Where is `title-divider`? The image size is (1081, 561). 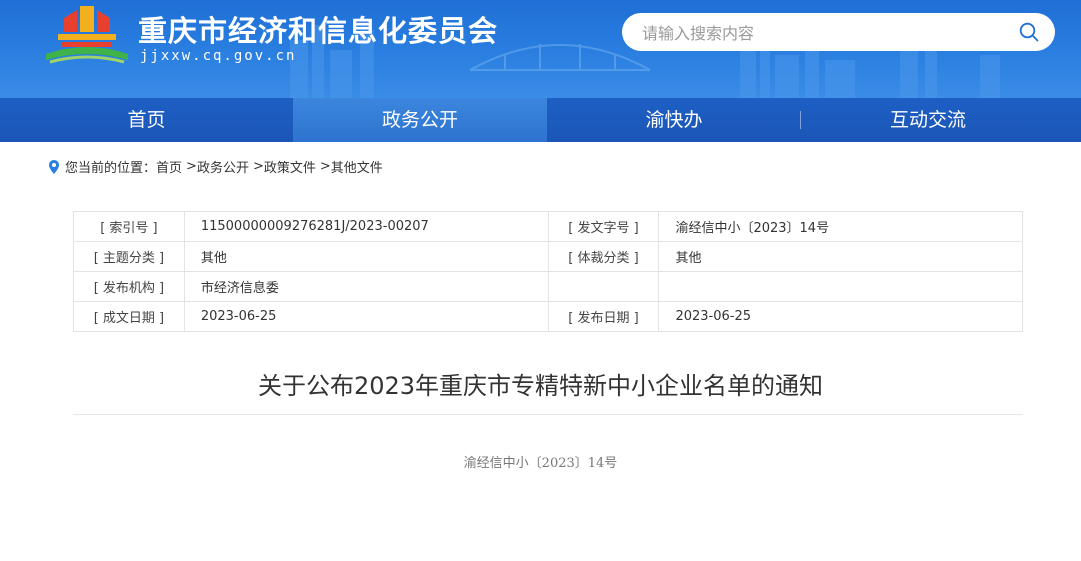 title-divider is located at coordinates (548, 414).